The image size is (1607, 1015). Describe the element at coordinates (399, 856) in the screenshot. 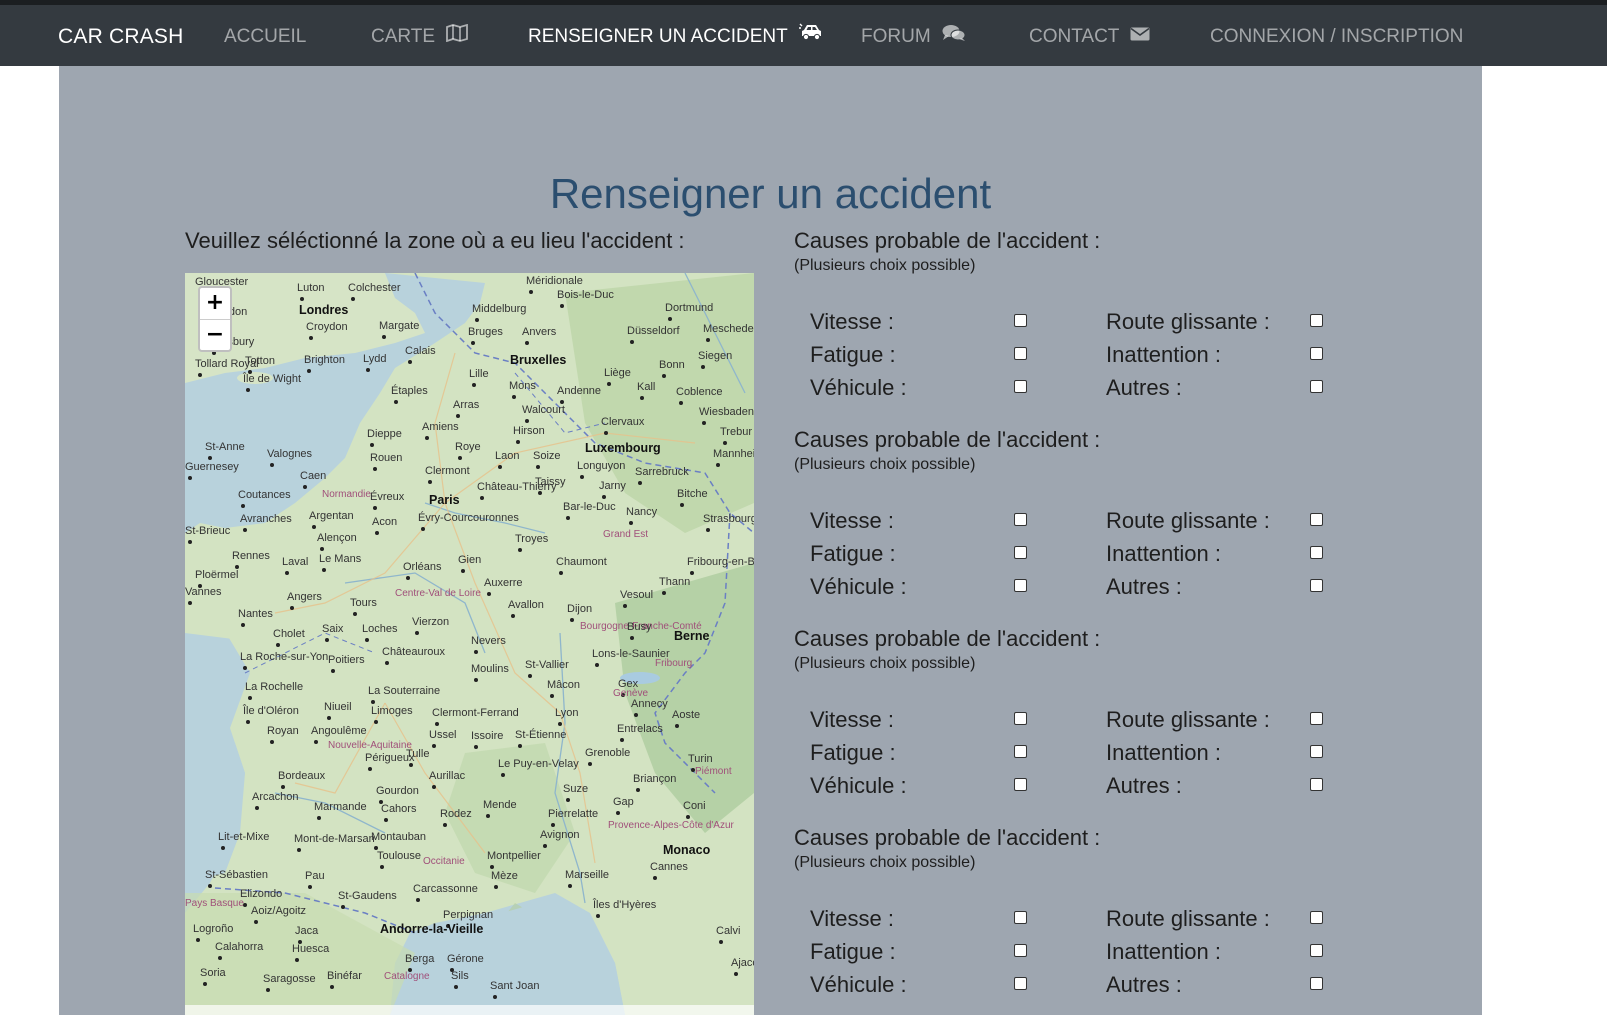

I see `map-city-label: Toulouse` at that location.